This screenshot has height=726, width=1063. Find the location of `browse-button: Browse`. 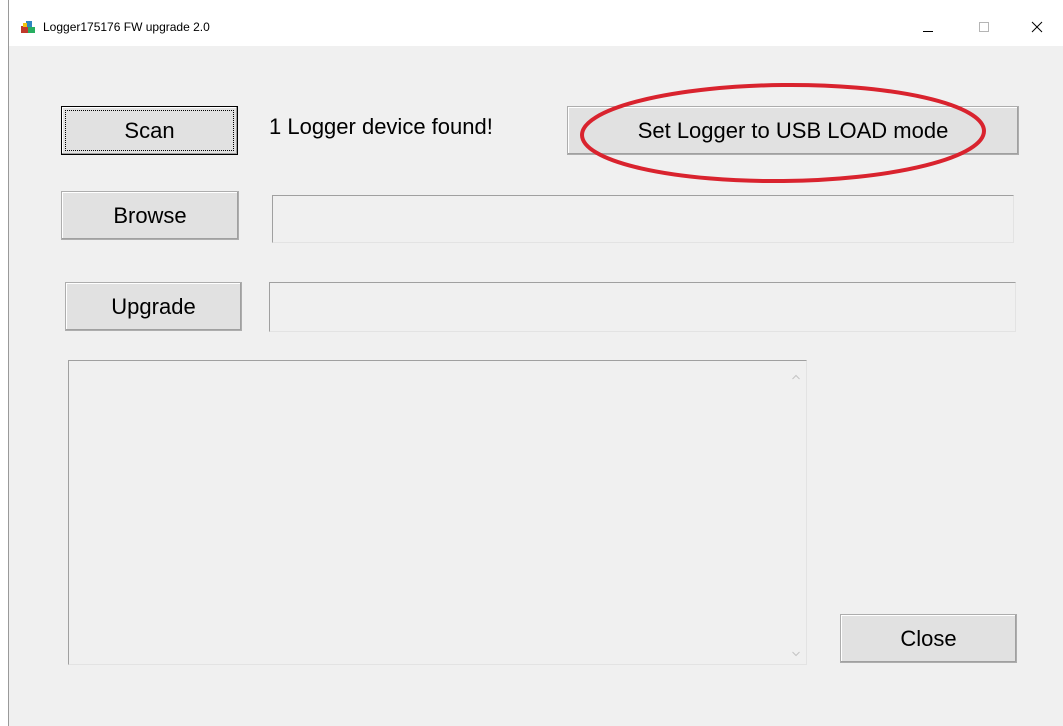

browse-button: Browse is located at coordinates (150, 215).